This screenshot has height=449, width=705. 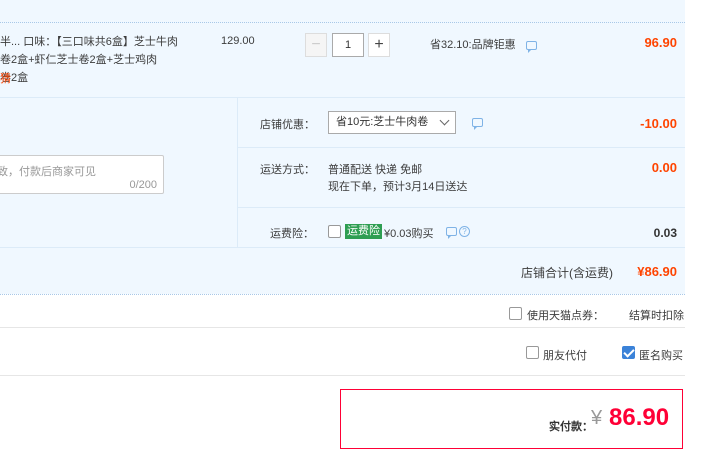 What do you see at coordinates (342, 22) in the screenshot?
I see `order-top-divider` at bounding box center [342, 22].